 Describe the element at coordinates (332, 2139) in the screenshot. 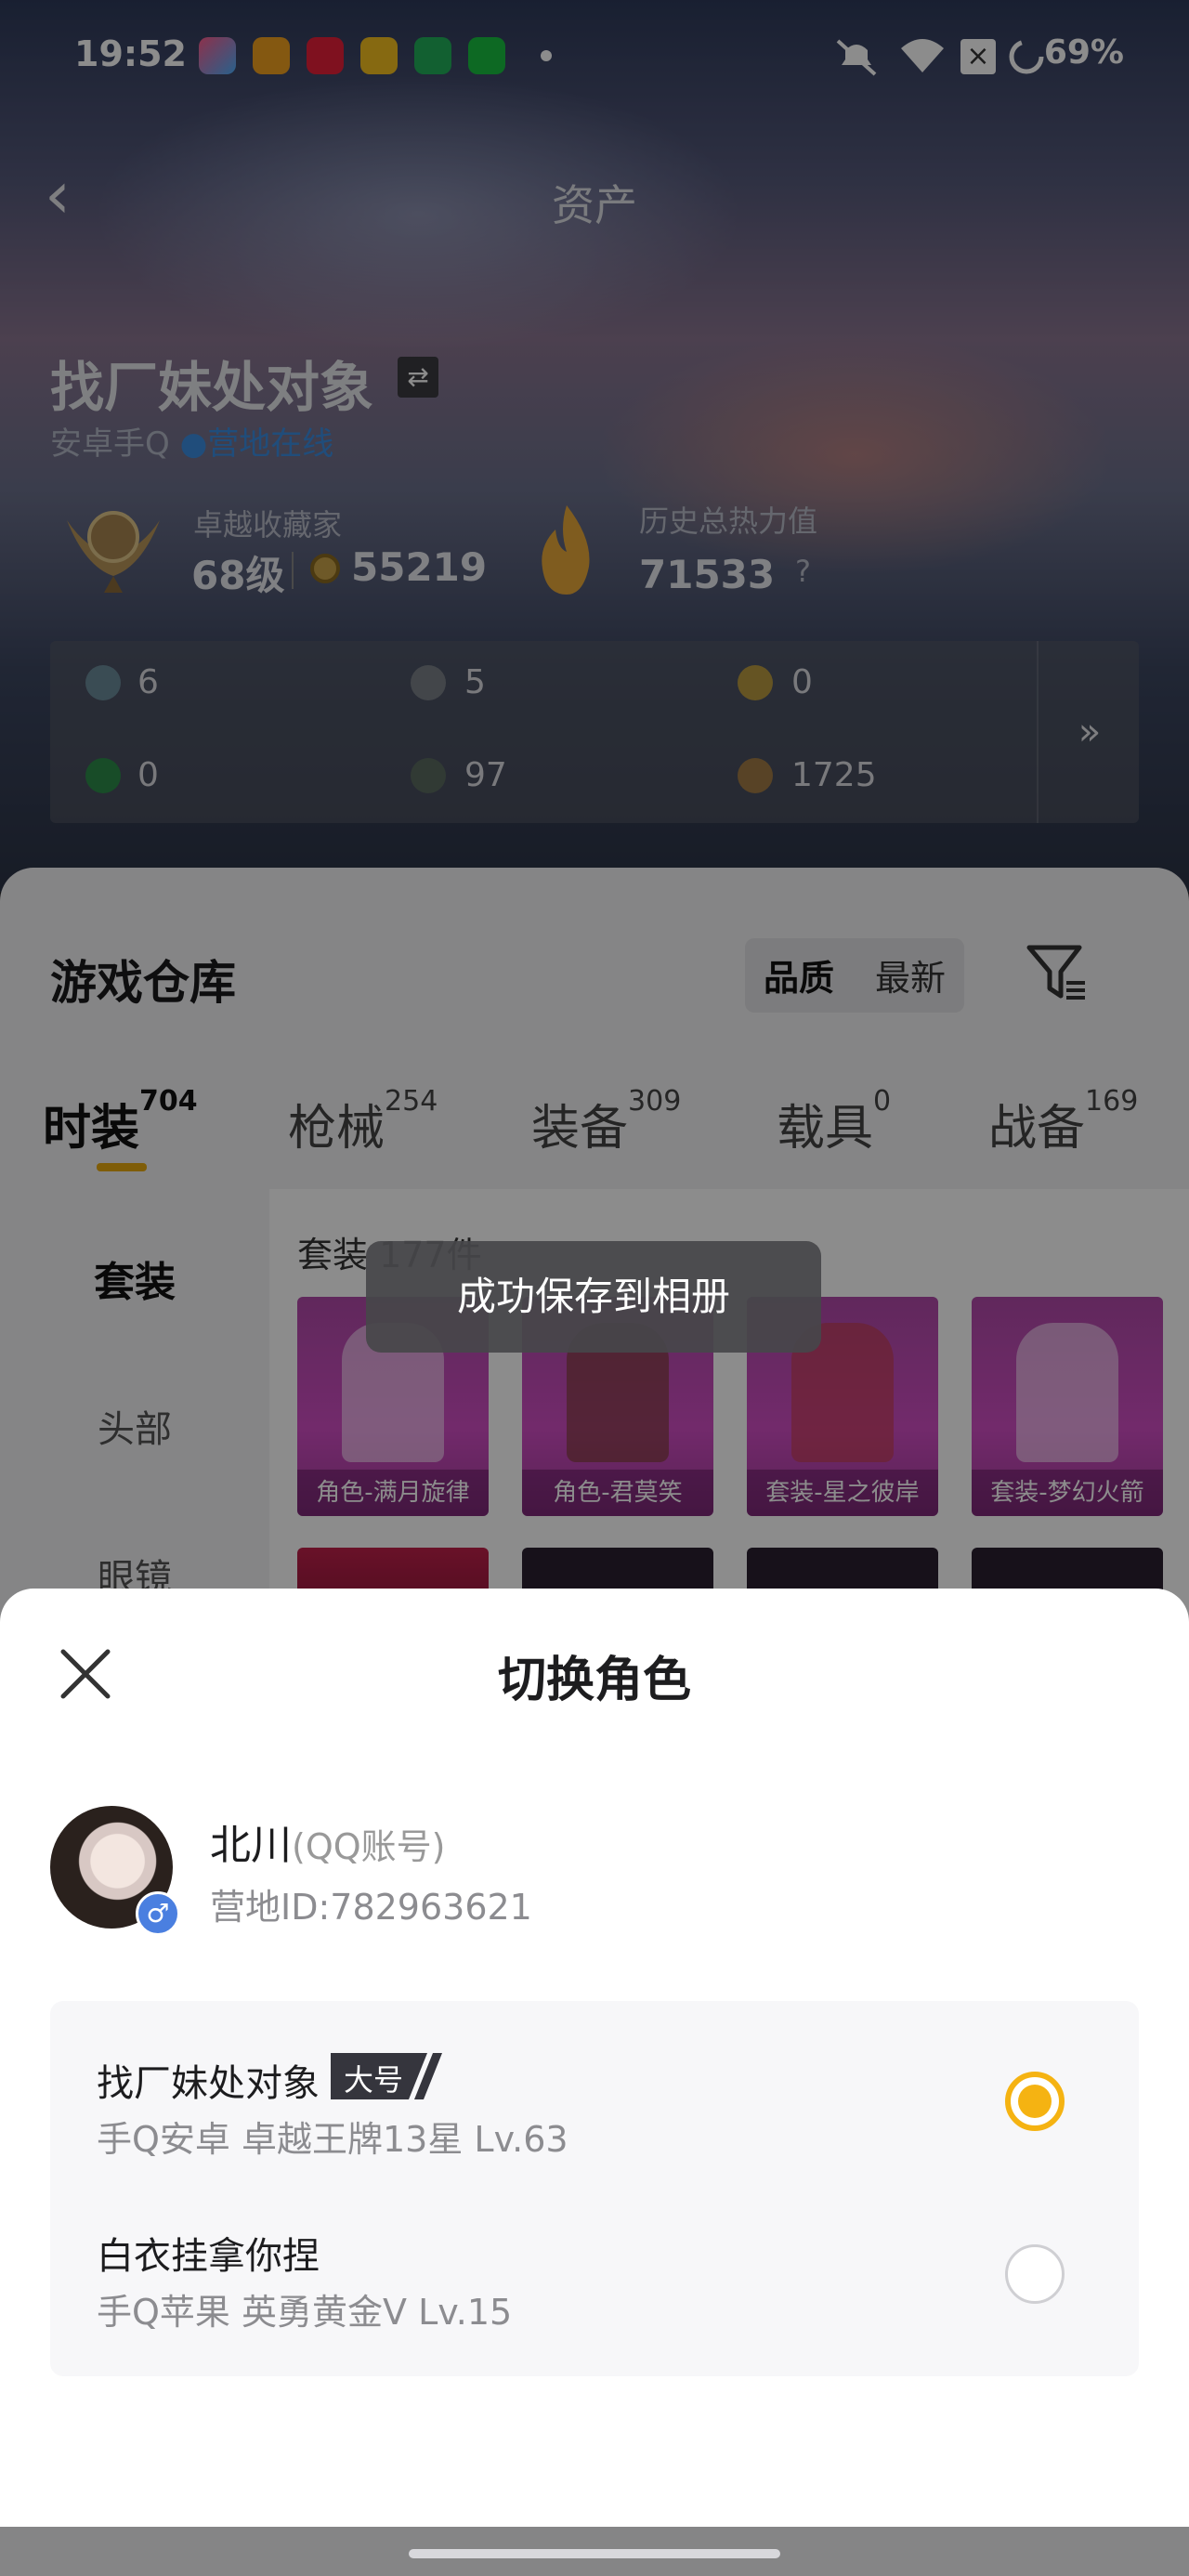

I see `role-detail: 手Q安卓 卓越王牌13星 Lv.63` at that location.